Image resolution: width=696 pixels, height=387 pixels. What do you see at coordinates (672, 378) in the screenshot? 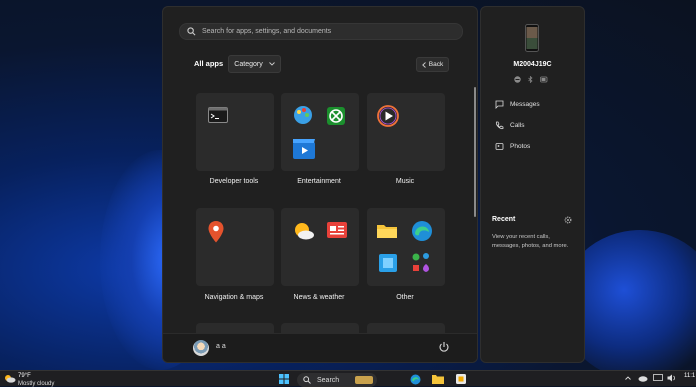
I see `volume-icon` at bounding box center [672, 378].